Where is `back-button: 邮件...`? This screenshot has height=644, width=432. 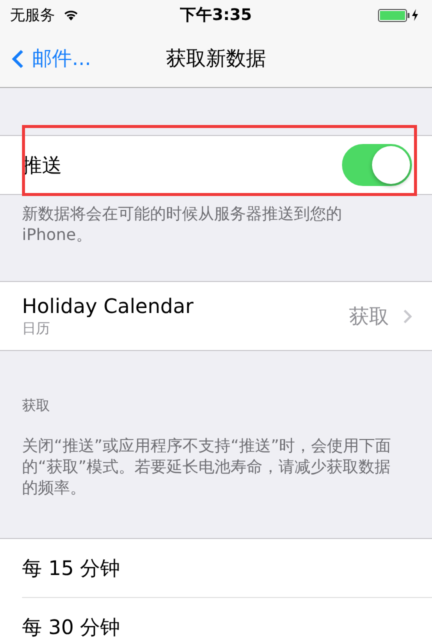
back-button: 邮件... is located at coordinates (46, 58).